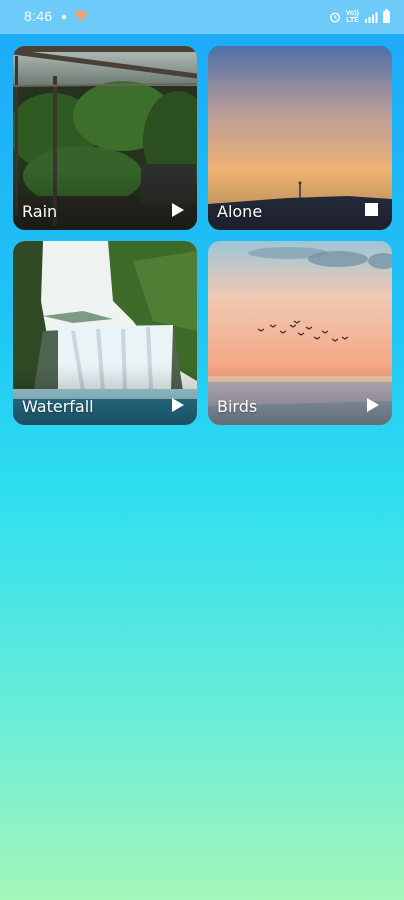  Describe the element at coordinates (359, 17) in the screenshot. I see `status-icons: Vo)) LTE` at that location.